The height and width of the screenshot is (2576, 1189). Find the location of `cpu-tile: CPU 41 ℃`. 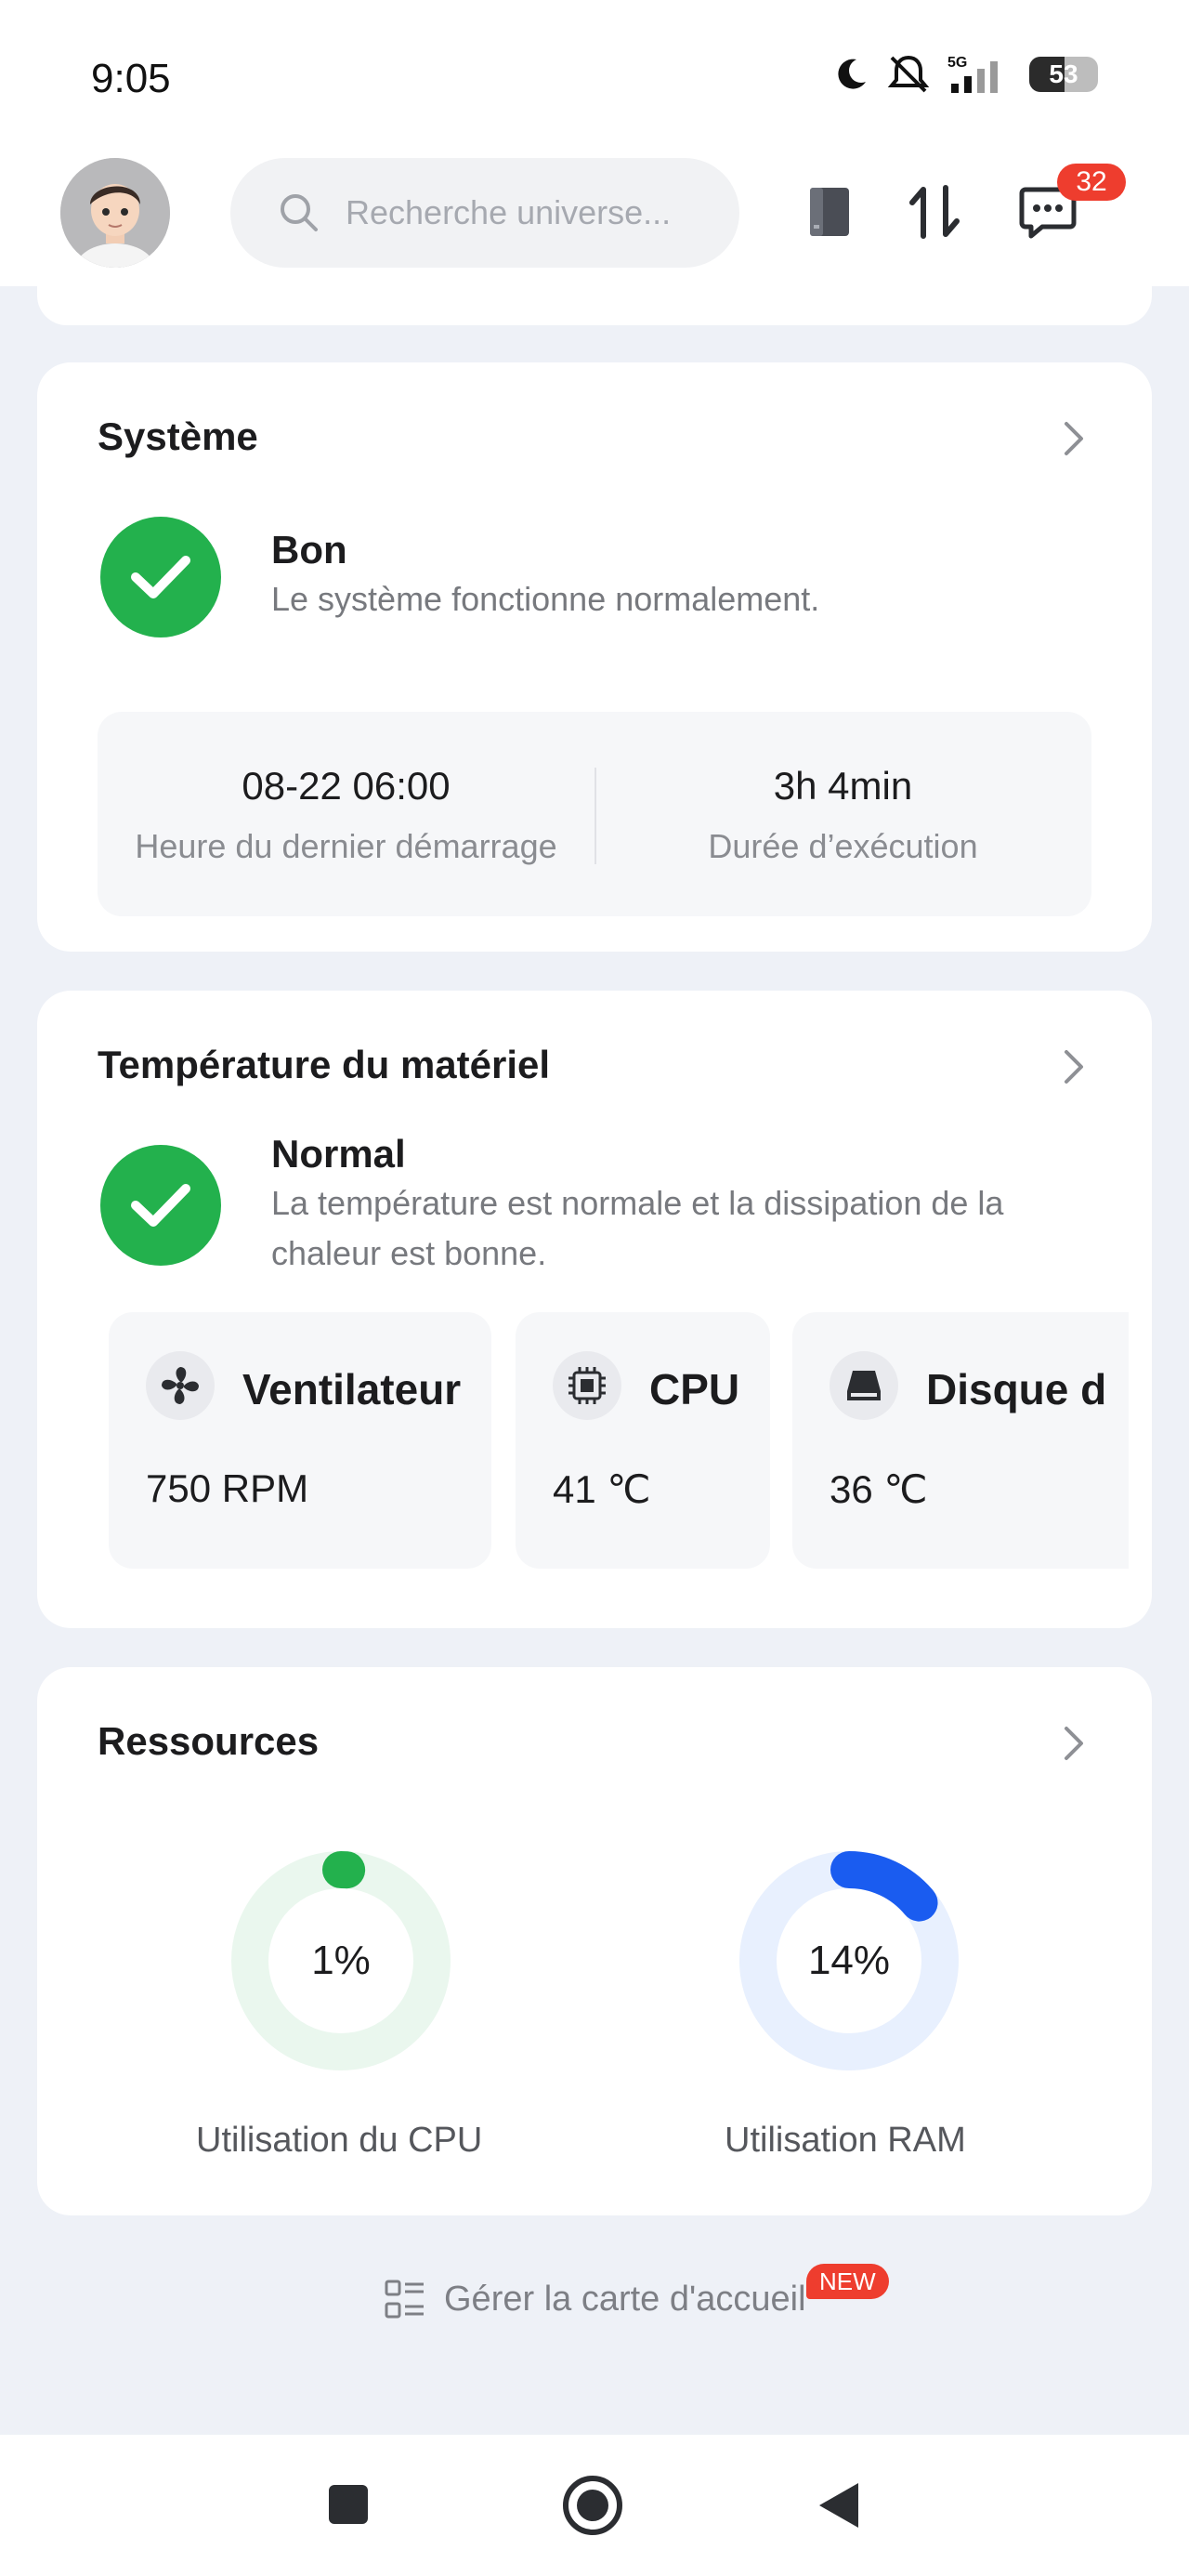

cpu-tile: CPU 41 ℃ is located at coordinates (643, 1440).